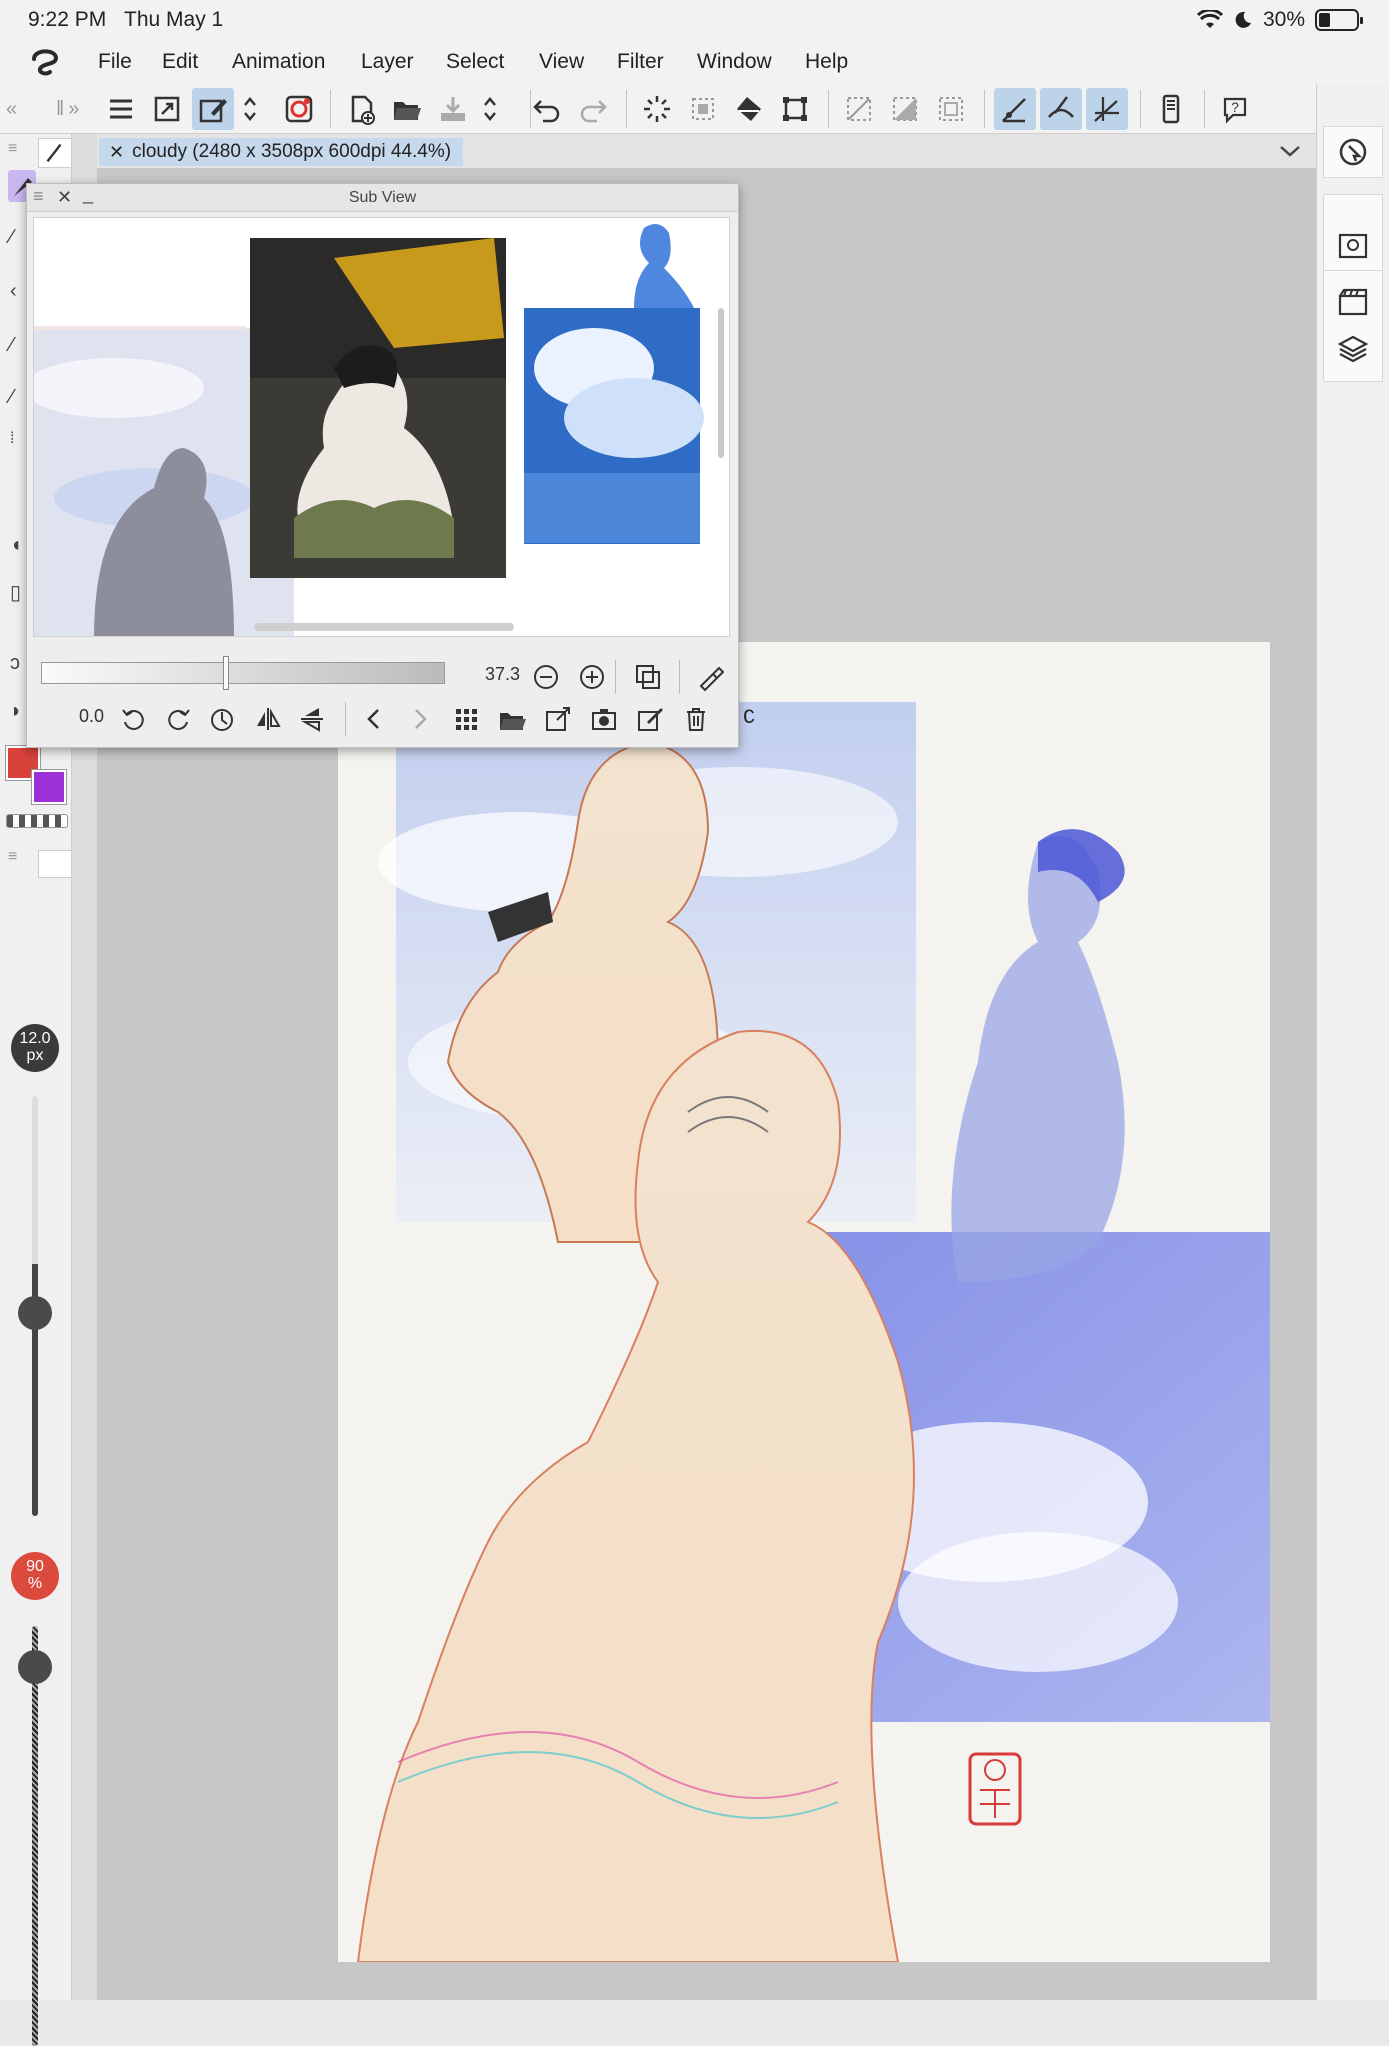 The width and height of the screenshot is (1389, 2046). I want to click on brush-size-value: 12.0, so click(35, 1038).